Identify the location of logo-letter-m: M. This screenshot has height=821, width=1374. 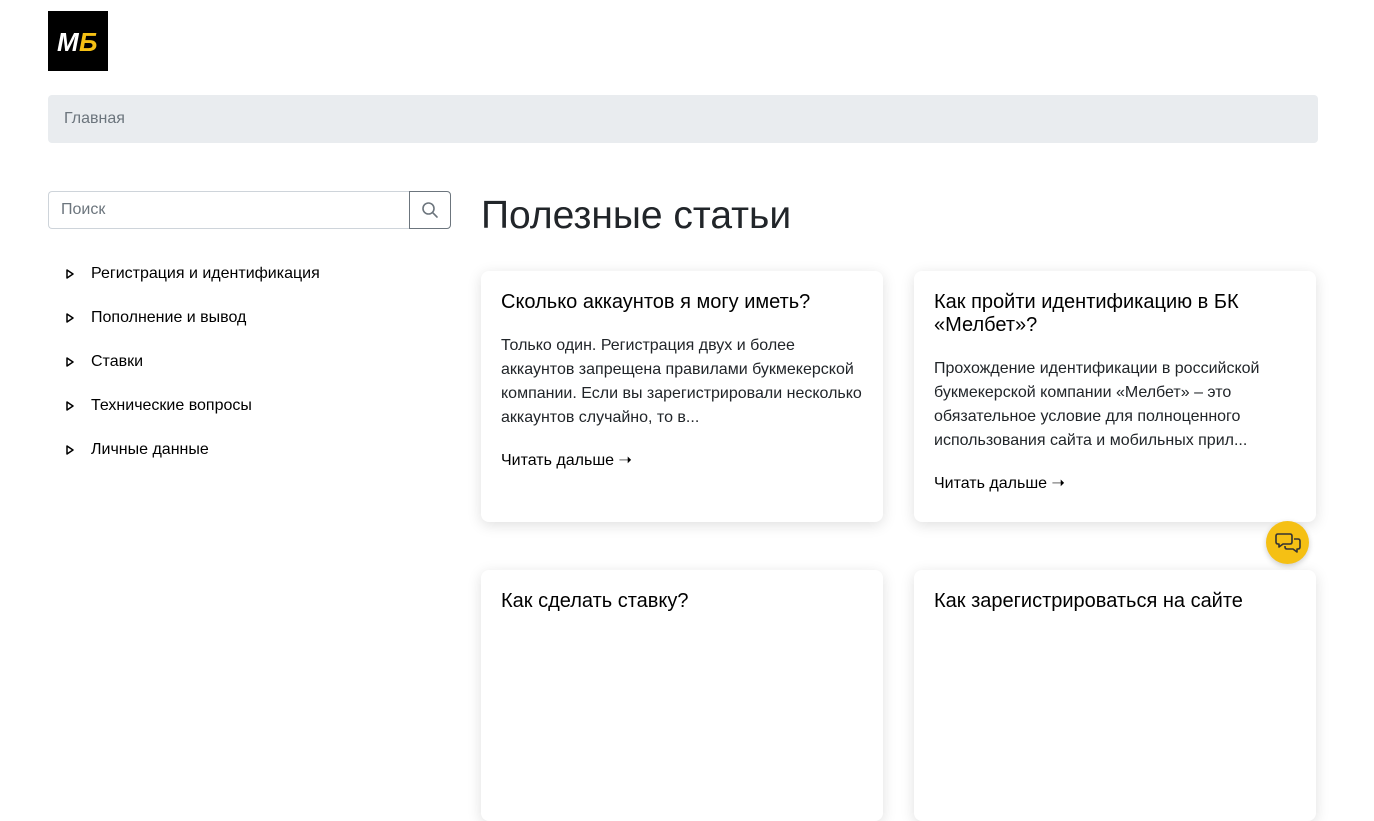
(68, 41).